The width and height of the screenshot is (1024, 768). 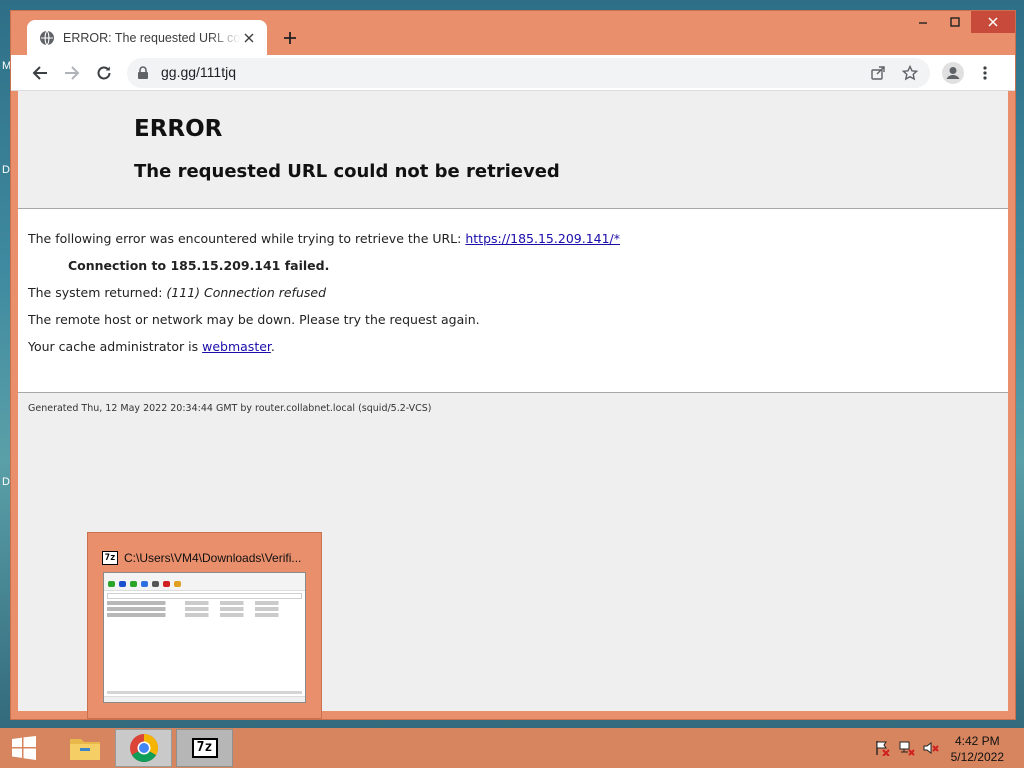 What do you see at coordinates (977, 741) in the screenshot?
I see `clock-time: 4:42 PM` at bounding box center [977, 741].